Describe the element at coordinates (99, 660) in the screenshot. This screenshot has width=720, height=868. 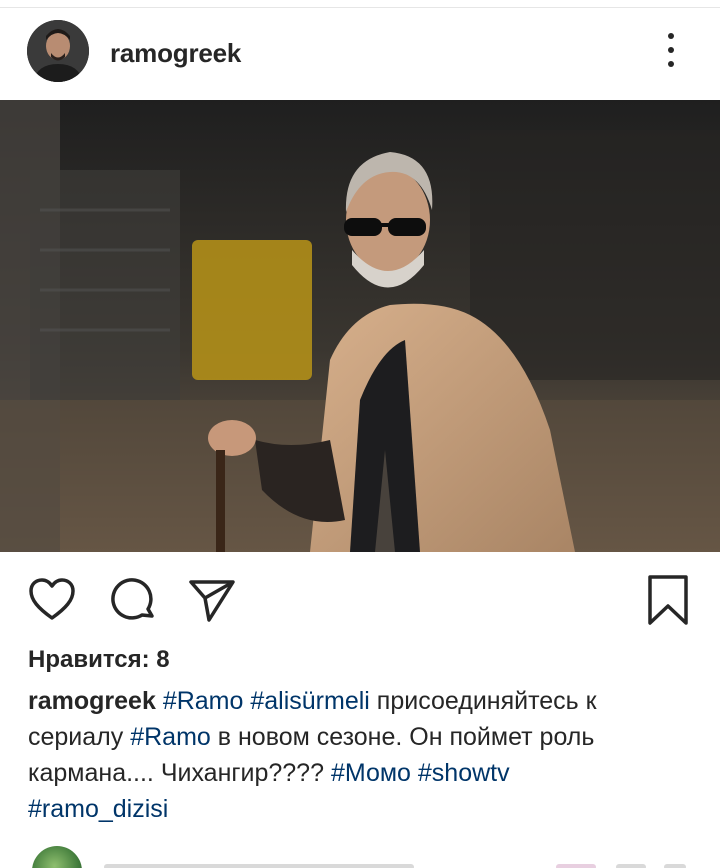
I see `likes-count: Нравится: 8` at that location.